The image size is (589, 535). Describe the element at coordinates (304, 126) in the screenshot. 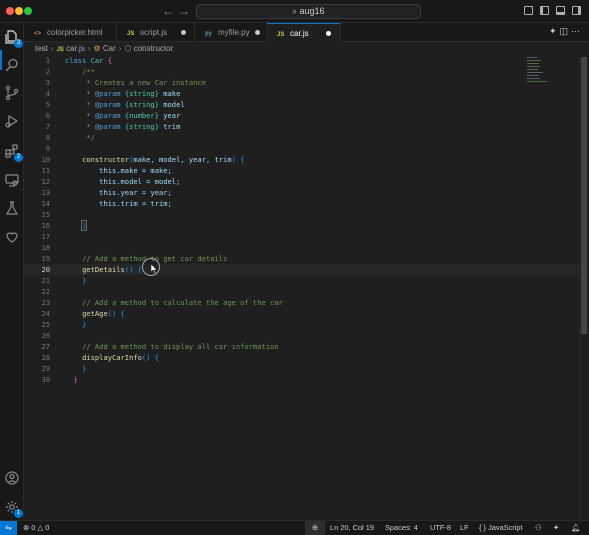

I see `code-line: 7 * @param {string} trim` at that location.